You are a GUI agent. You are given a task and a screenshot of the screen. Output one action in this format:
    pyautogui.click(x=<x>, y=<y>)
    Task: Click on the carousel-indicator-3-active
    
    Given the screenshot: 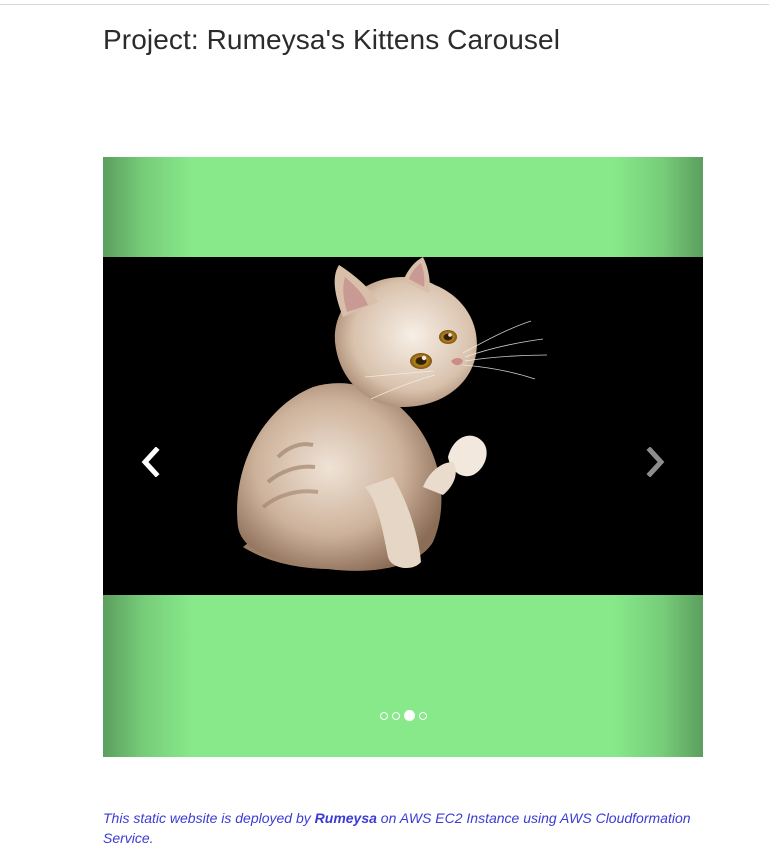 What is the action you would take?
    pyautogui.click(x=409, y=715)
    